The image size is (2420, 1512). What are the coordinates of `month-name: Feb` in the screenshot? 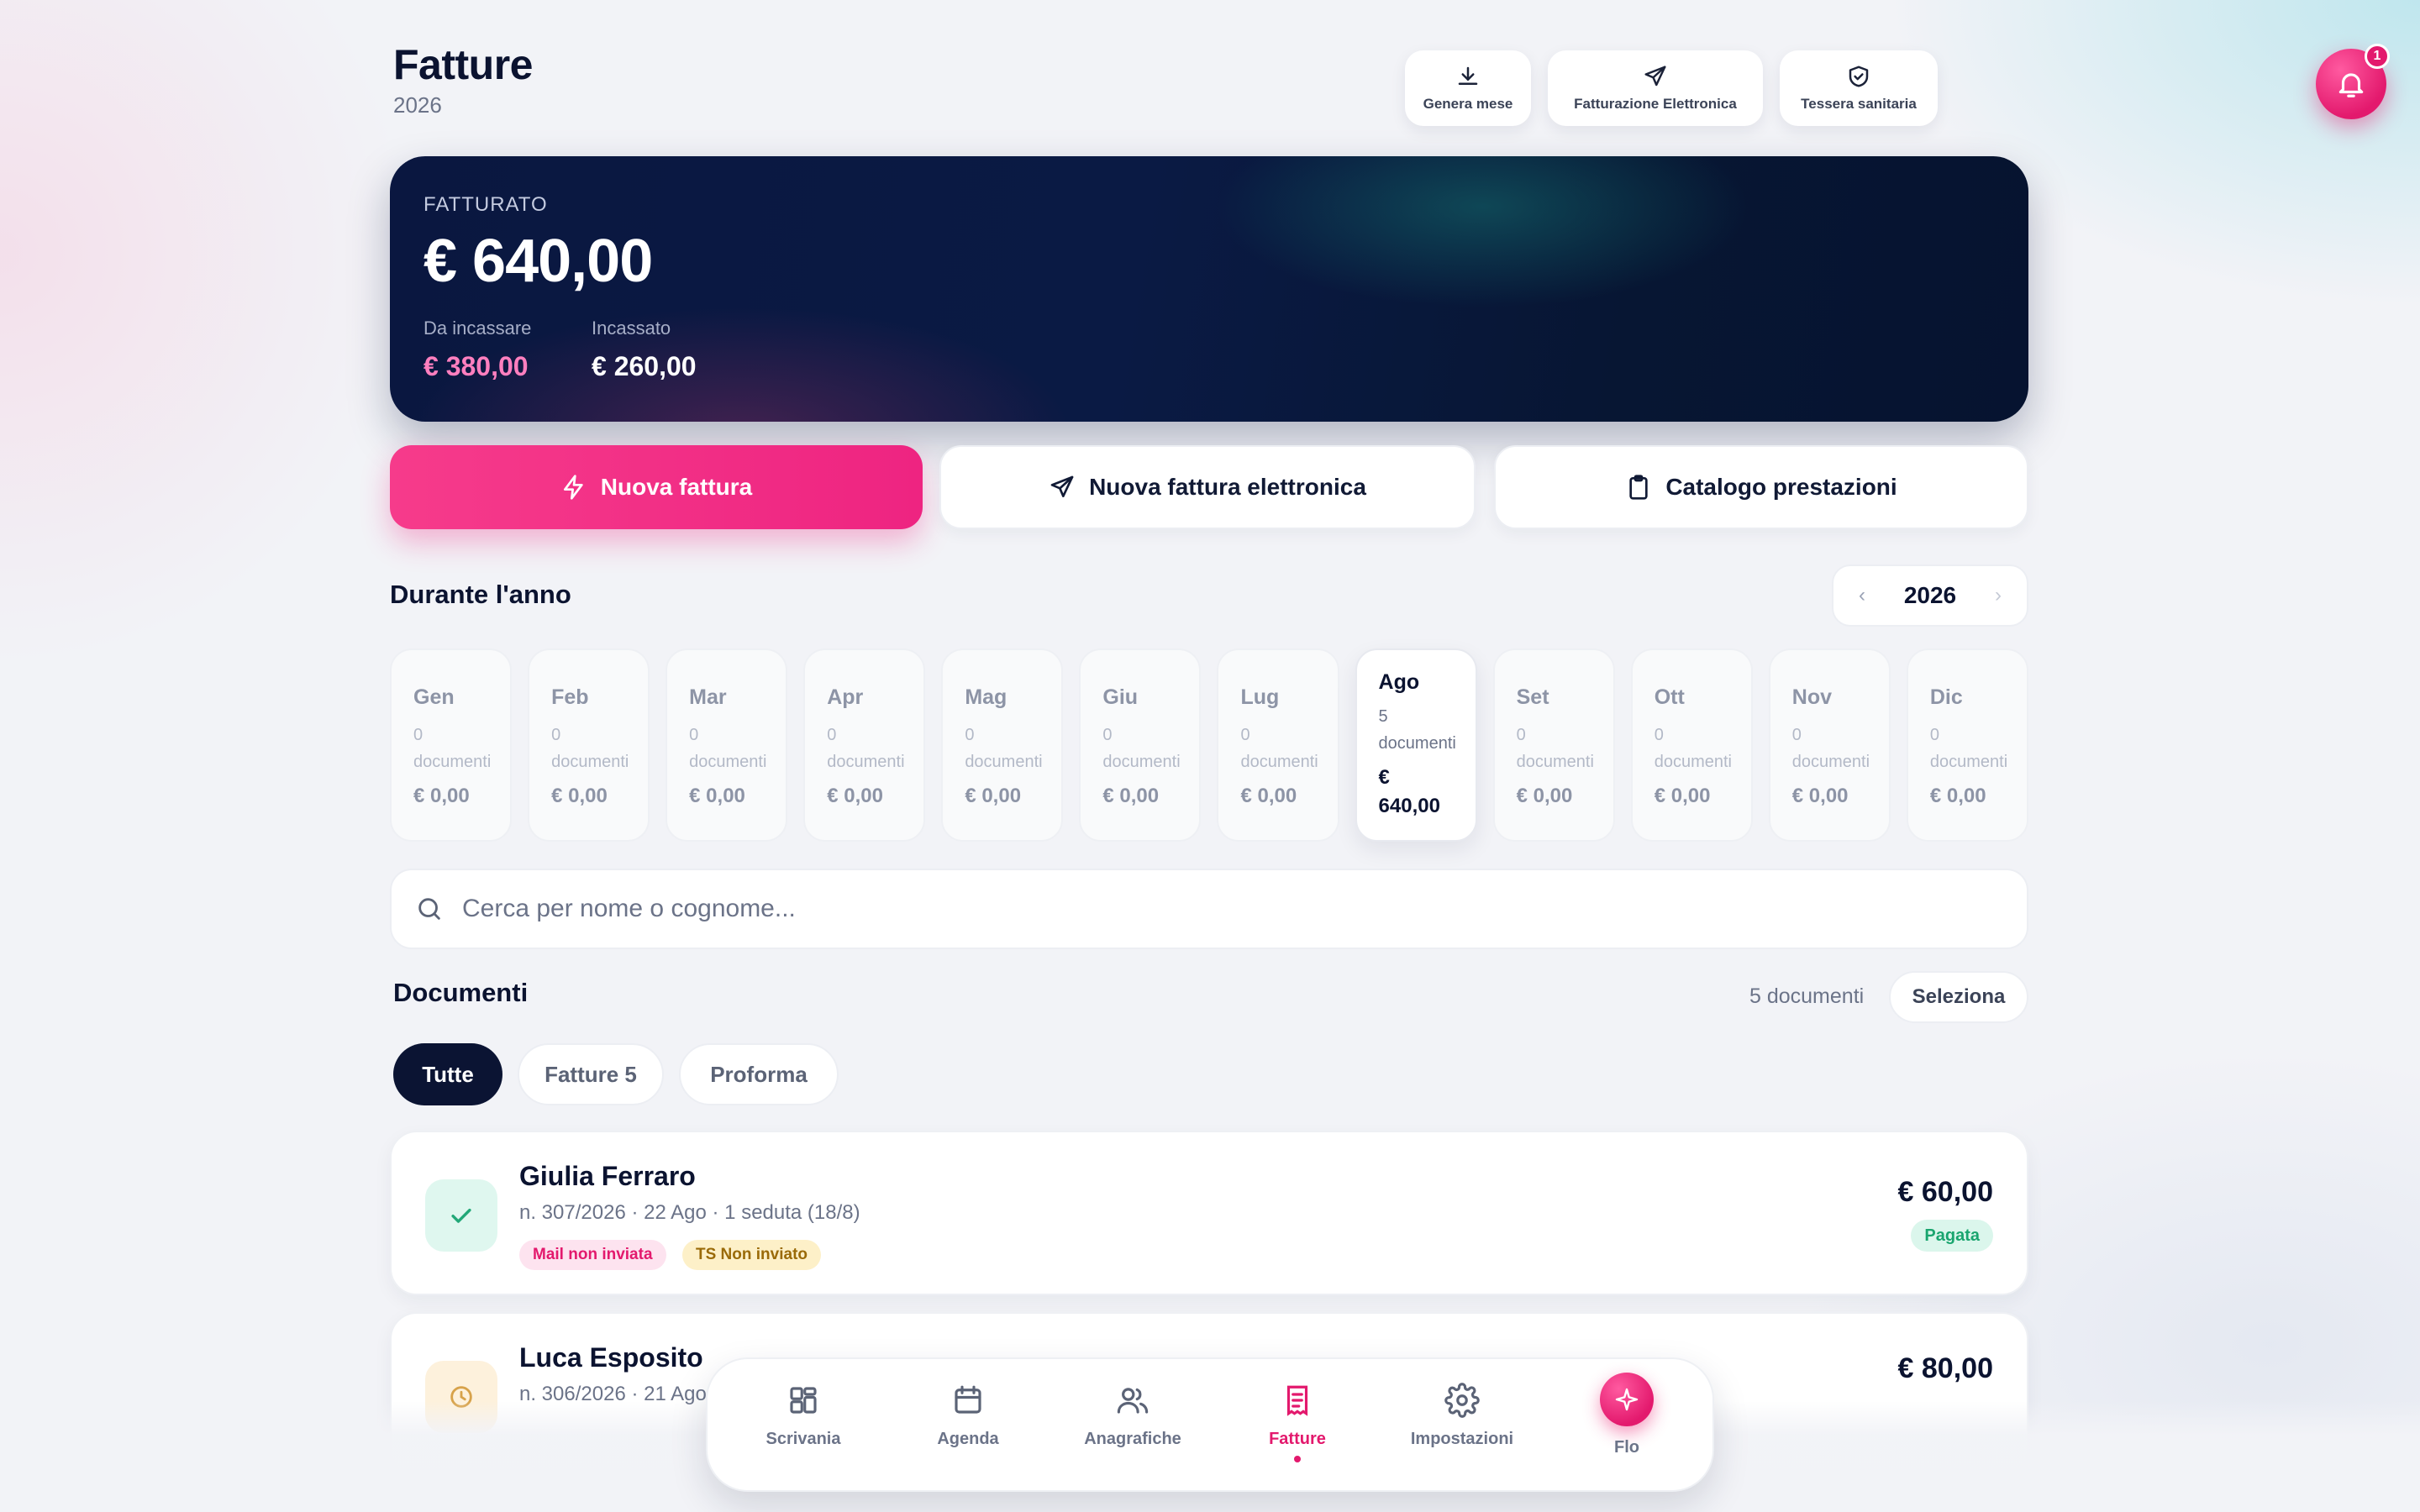 It's located at (570, 697).